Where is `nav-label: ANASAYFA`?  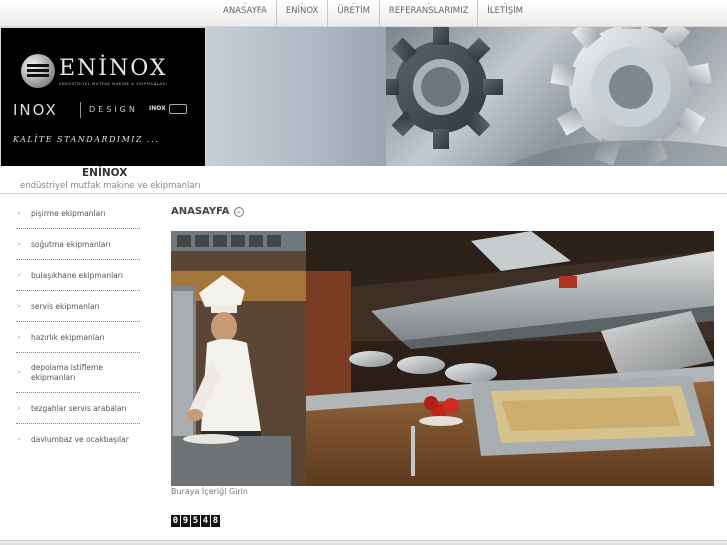
nav-label: ANASAYFA is located at coordinates (245, 11).